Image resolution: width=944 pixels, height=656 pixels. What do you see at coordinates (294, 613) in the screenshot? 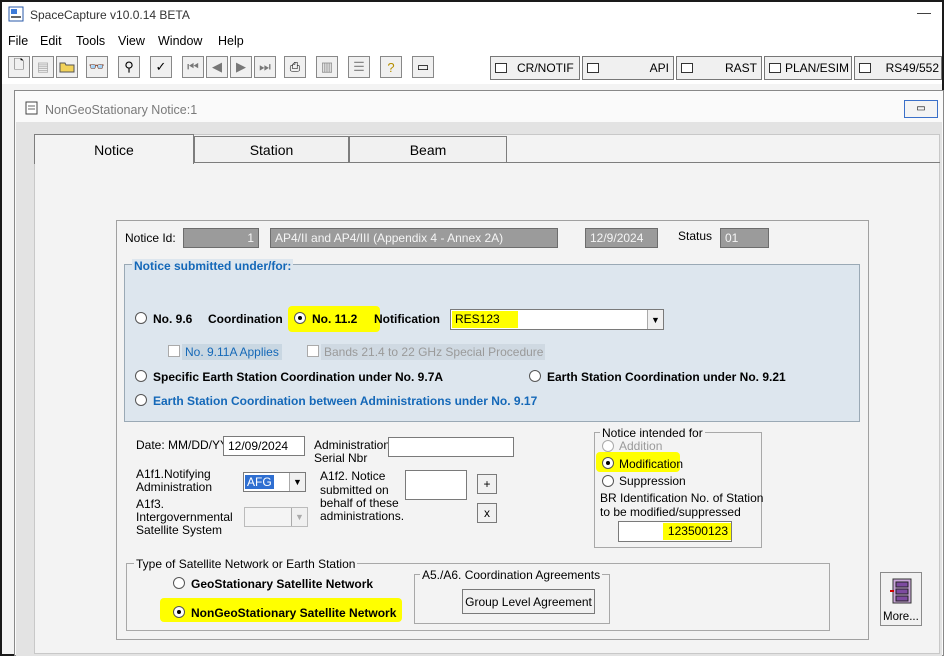
I see `nongeostationary-label: NonGeoStationary Satellite Network` at bounding box center [294, 613].